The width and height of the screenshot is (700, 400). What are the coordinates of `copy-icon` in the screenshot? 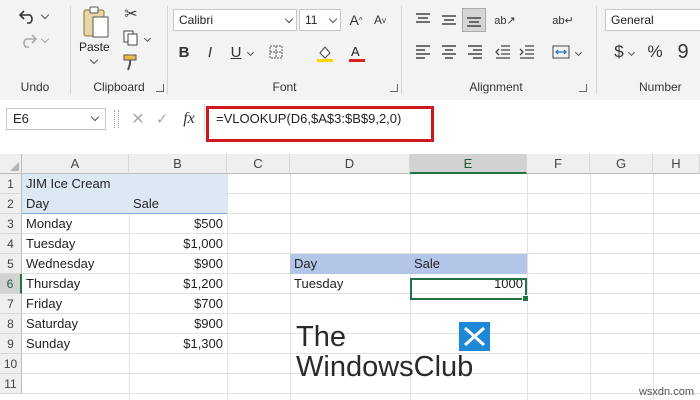 It's located at (131, 38).